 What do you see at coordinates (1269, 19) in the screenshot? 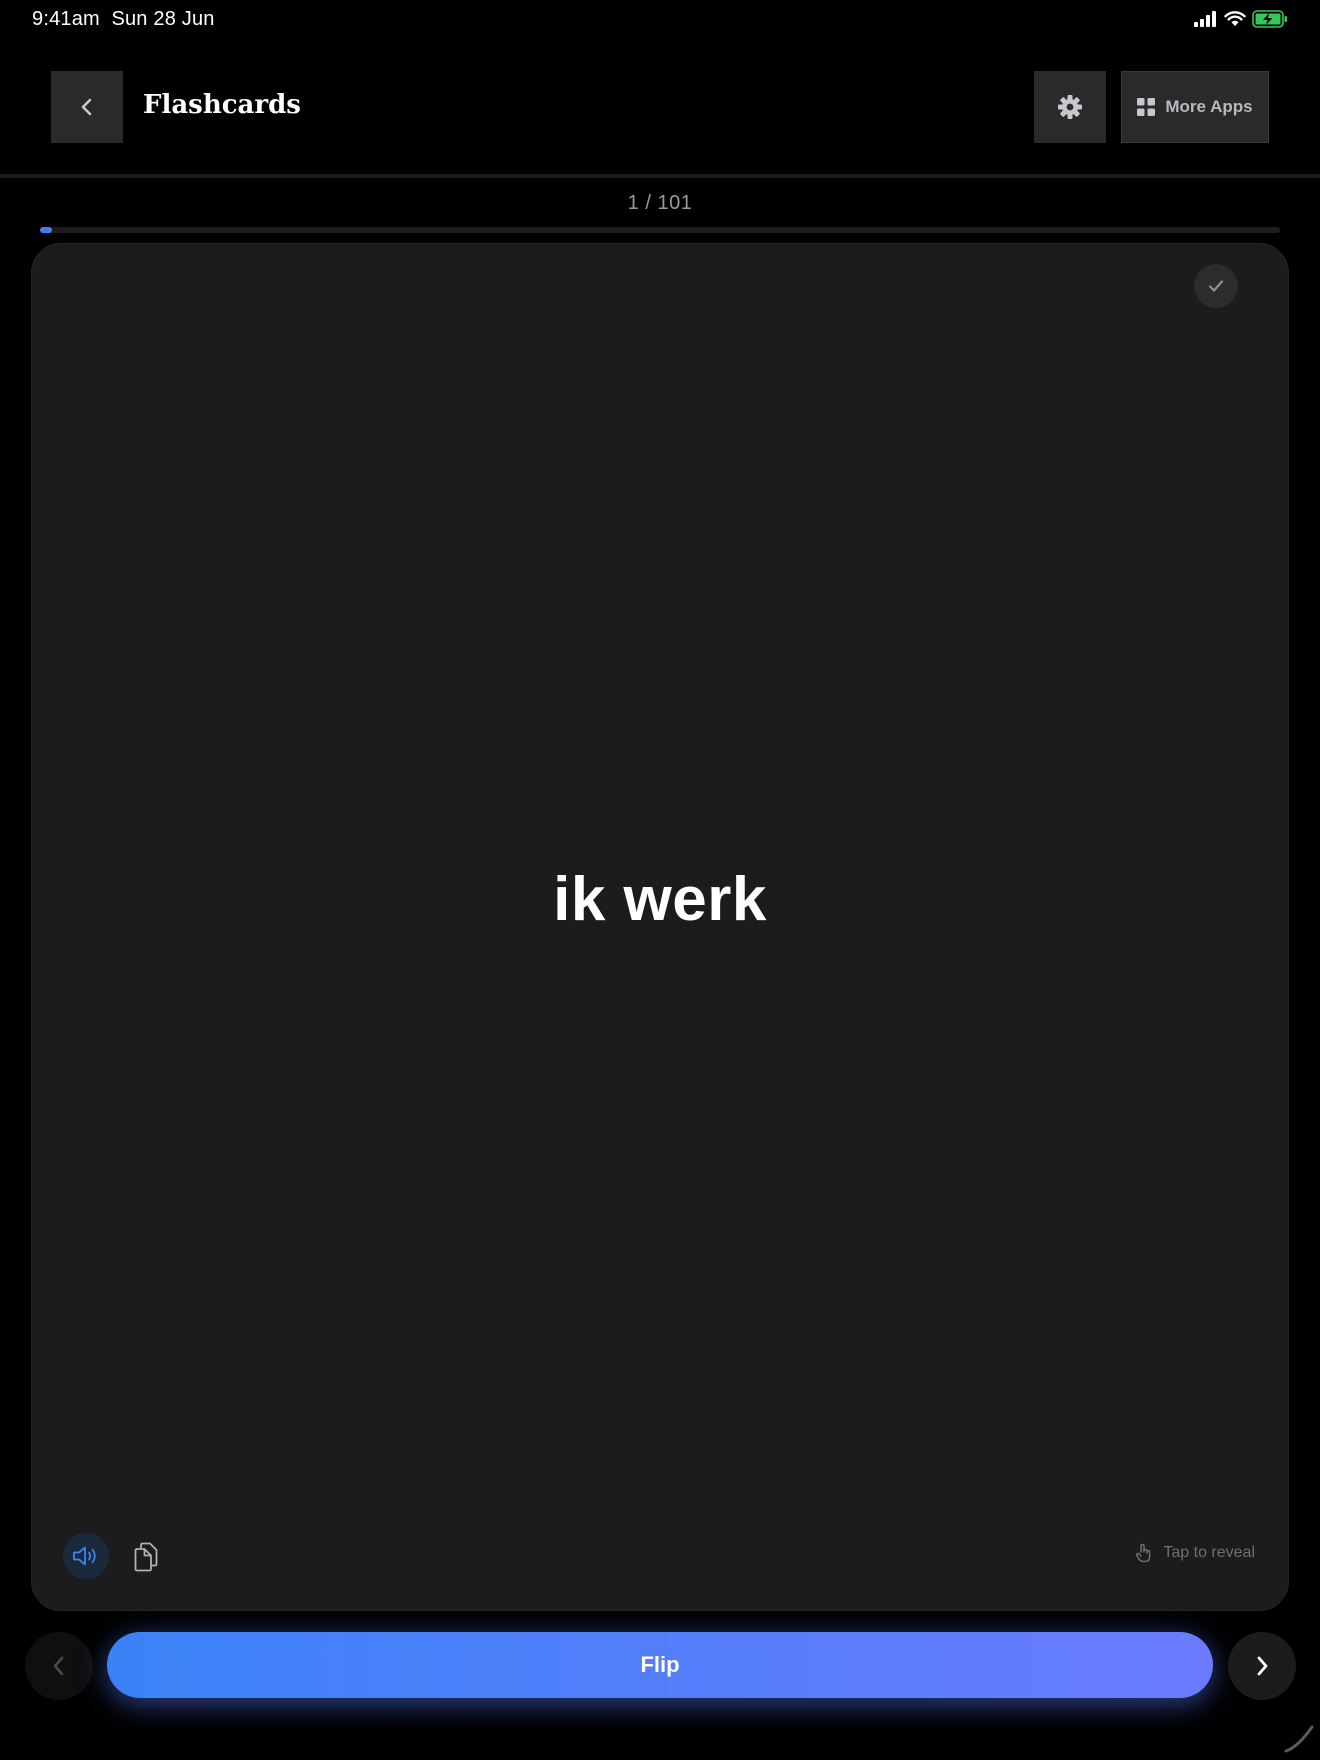
I see `battery-charging-icon` at bounding box center [1269, 19].